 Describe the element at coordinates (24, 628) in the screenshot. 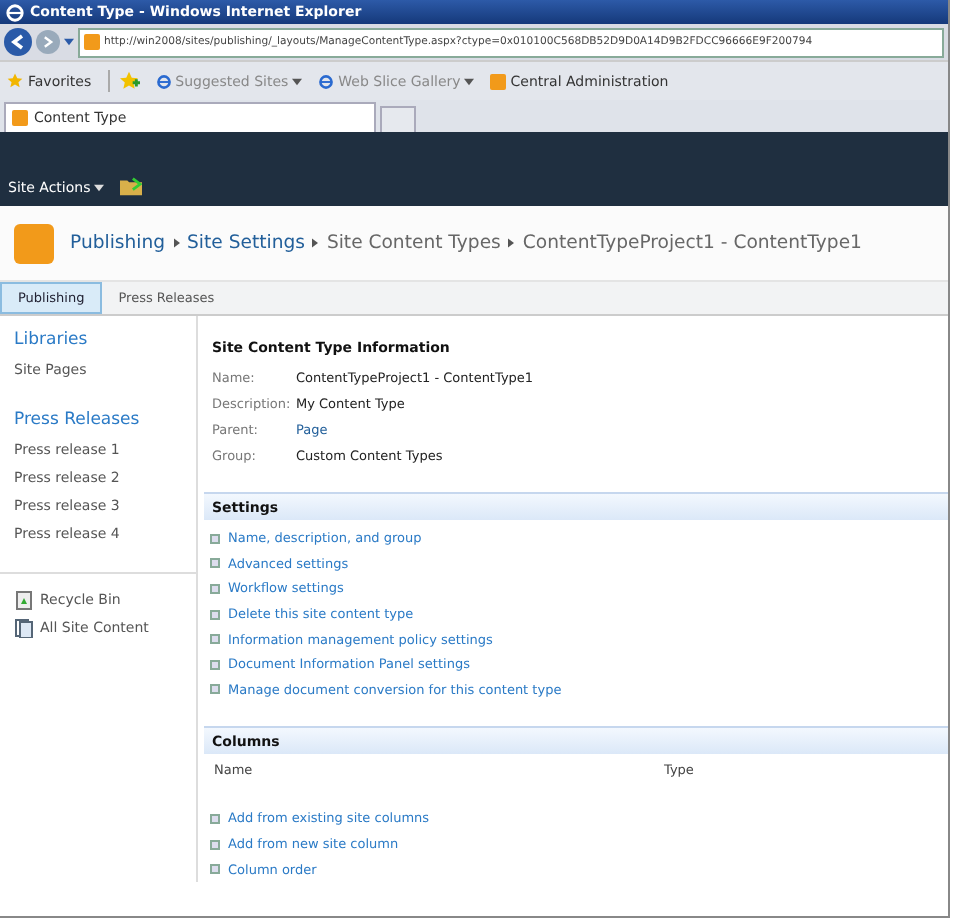

I see `documents-icon` at that location.